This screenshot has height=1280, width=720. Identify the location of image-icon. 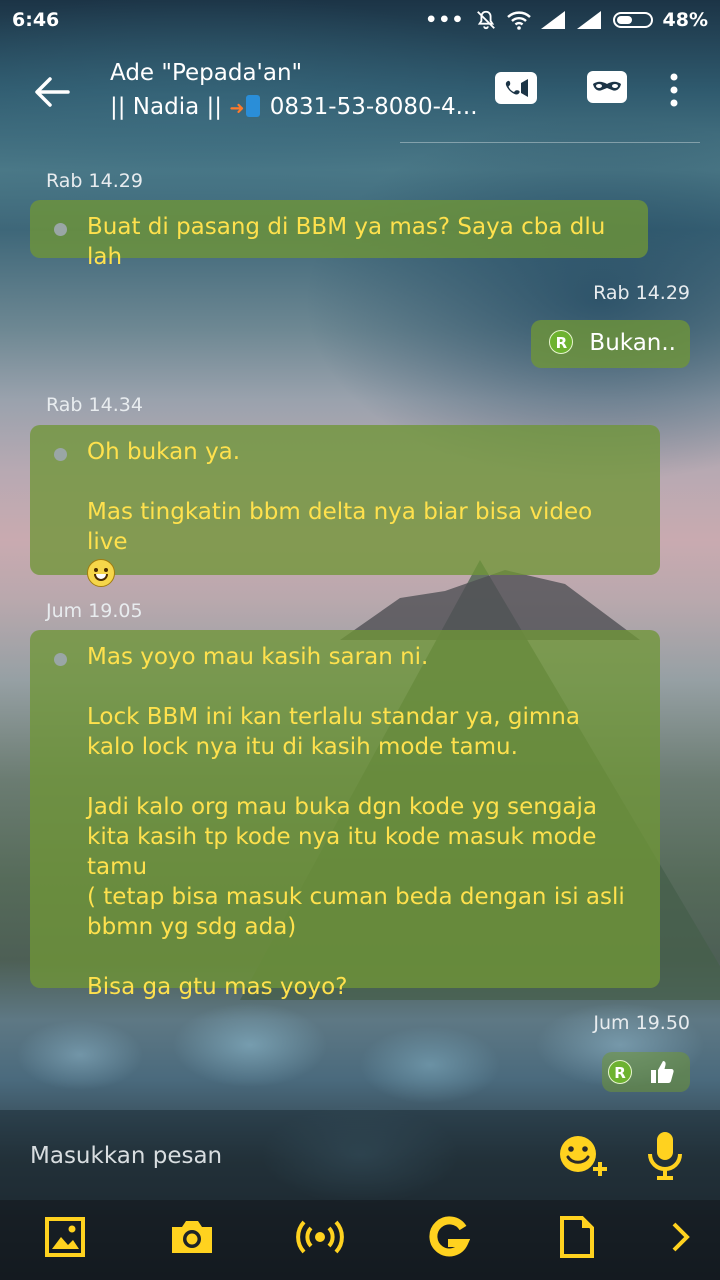
(65, 1237).